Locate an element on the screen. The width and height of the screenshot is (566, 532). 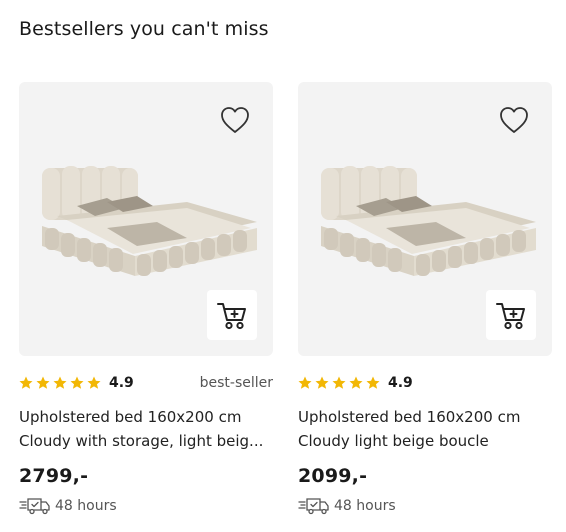
rating-row: 4.9 is located at coordinates (425, 383).